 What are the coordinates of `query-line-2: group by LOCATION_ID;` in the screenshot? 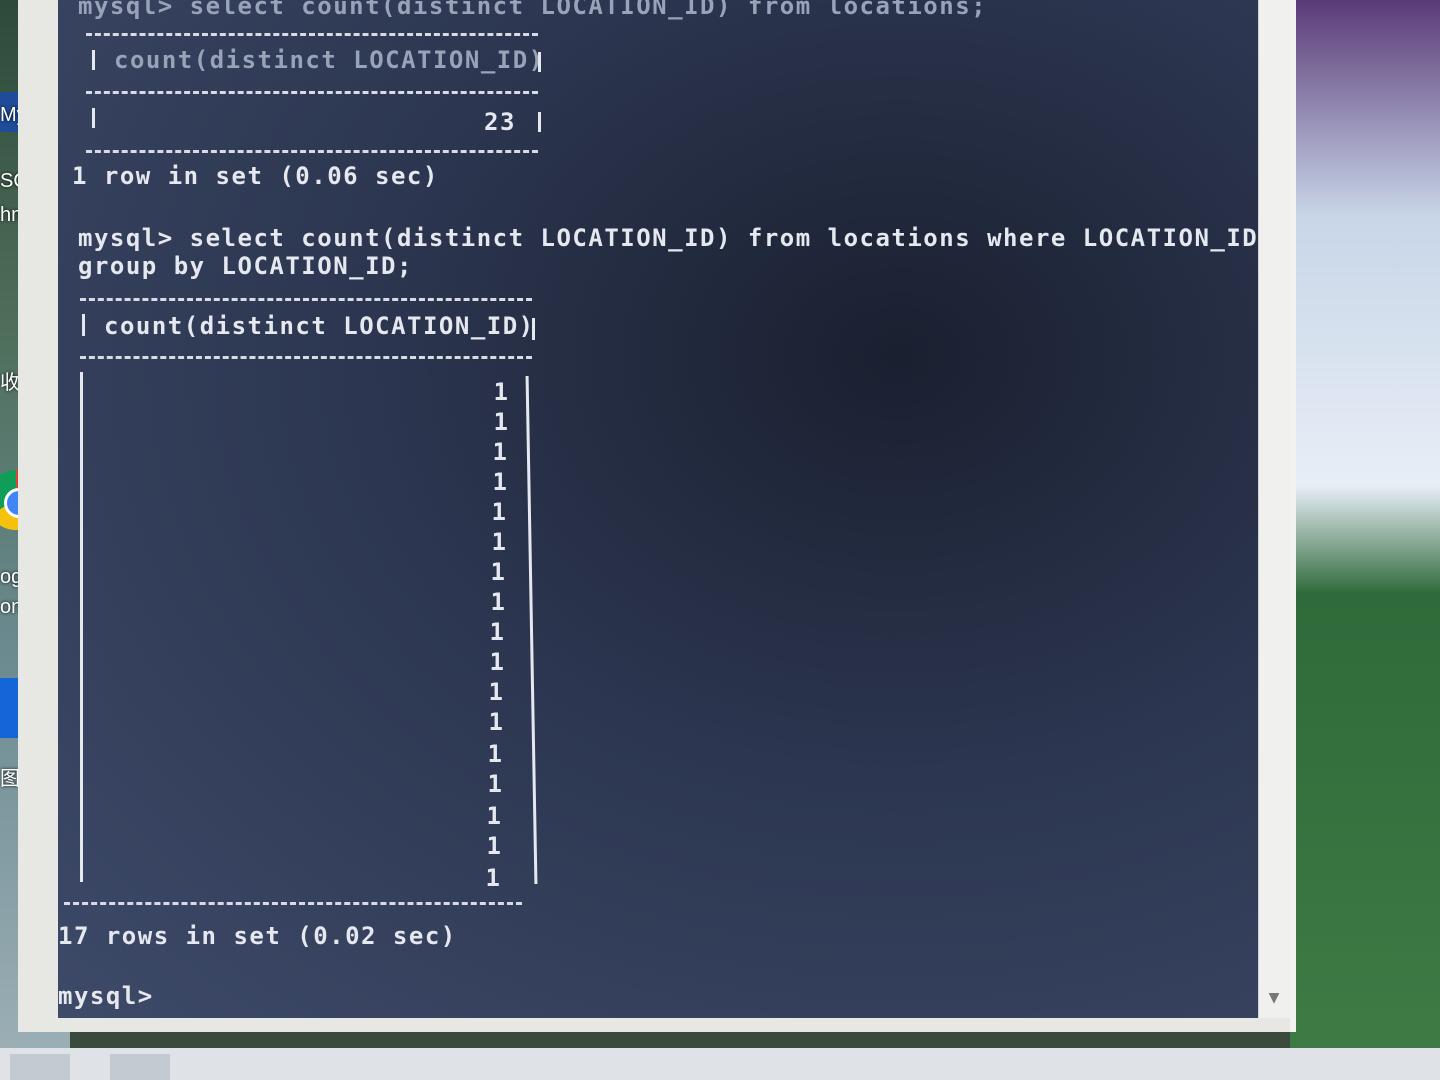 It's located at (245, 266).